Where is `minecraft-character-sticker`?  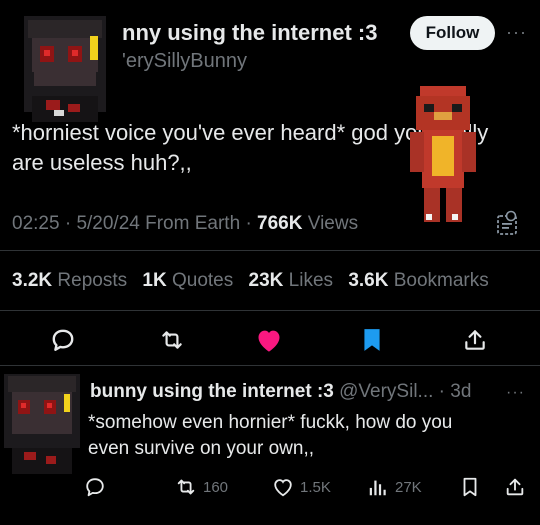
minecraft-character-sticker is located at coordinates (443, 155).